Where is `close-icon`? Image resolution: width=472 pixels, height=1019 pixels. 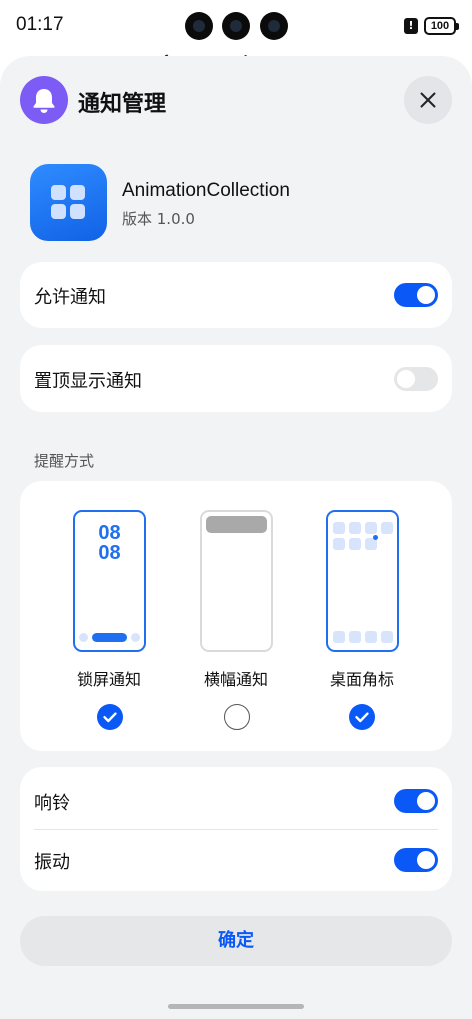
close-icon is located at coordinates (428, 100).